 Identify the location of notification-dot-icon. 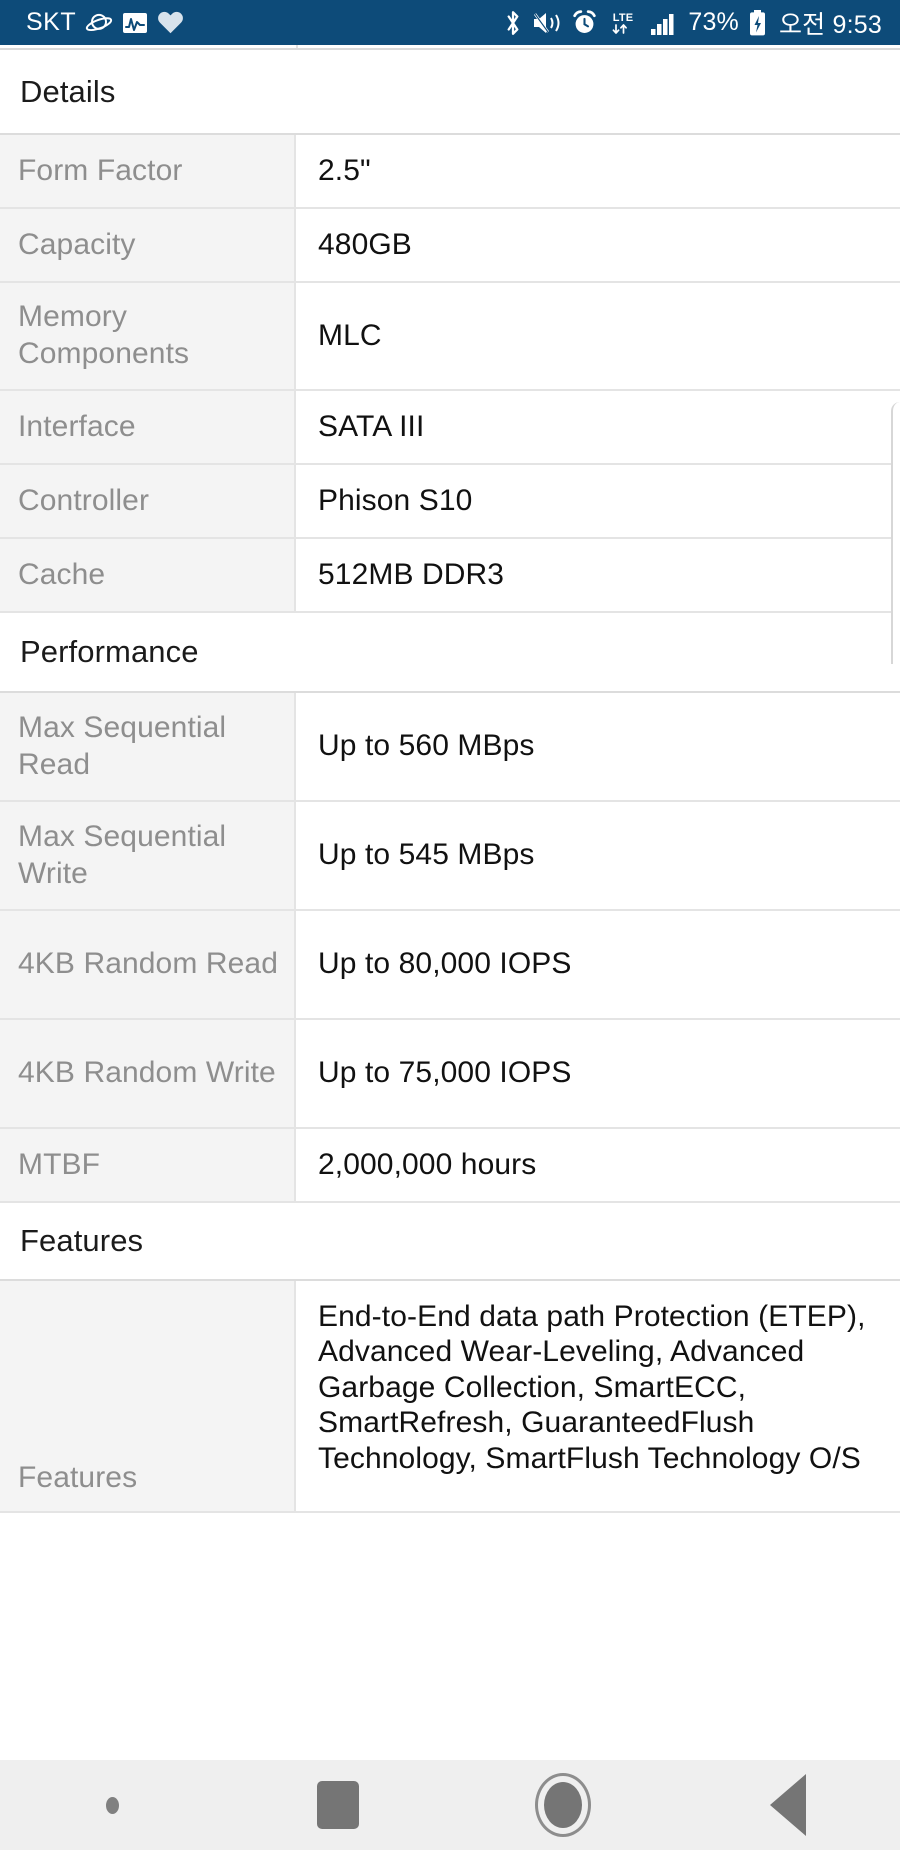
(112, 1805).